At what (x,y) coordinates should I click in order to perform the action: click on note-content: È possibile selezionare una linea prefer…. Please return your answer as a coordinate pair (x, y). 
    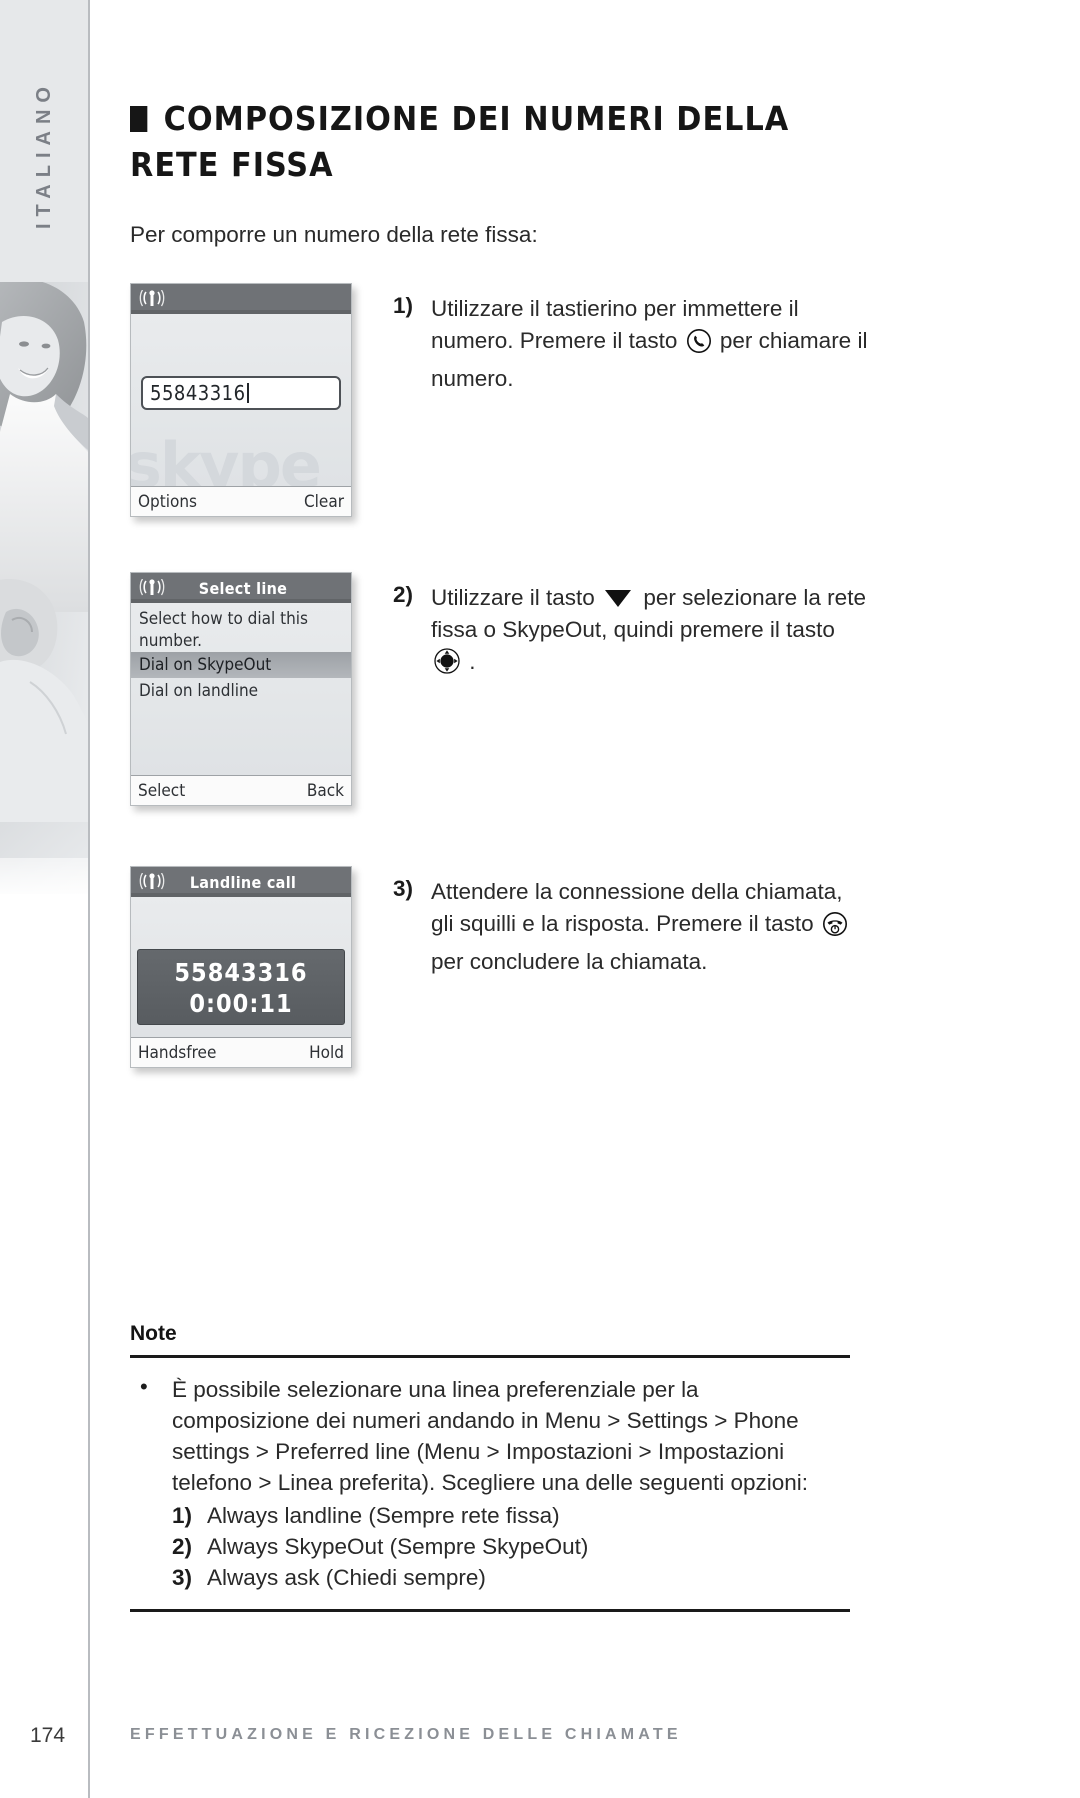
    Looking at the image, I should click on (507, 1483).